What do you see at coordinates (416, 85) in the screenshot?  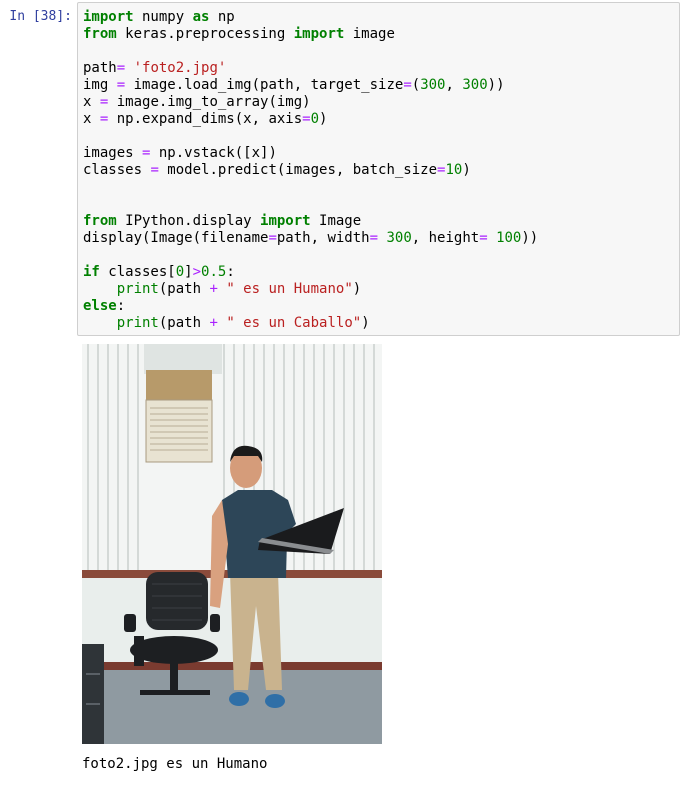 I see `code-token: (` at bounding box center [416, 85].